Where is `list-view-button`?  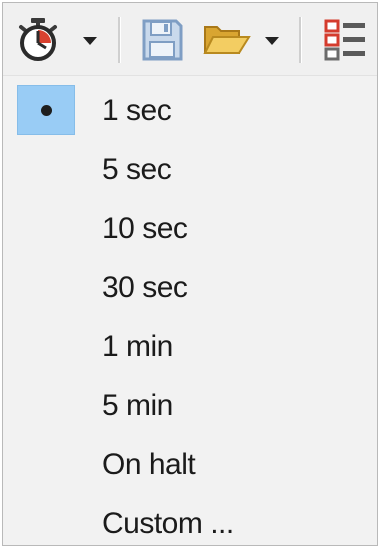 list-view-button is located at coordinates (346, 40).